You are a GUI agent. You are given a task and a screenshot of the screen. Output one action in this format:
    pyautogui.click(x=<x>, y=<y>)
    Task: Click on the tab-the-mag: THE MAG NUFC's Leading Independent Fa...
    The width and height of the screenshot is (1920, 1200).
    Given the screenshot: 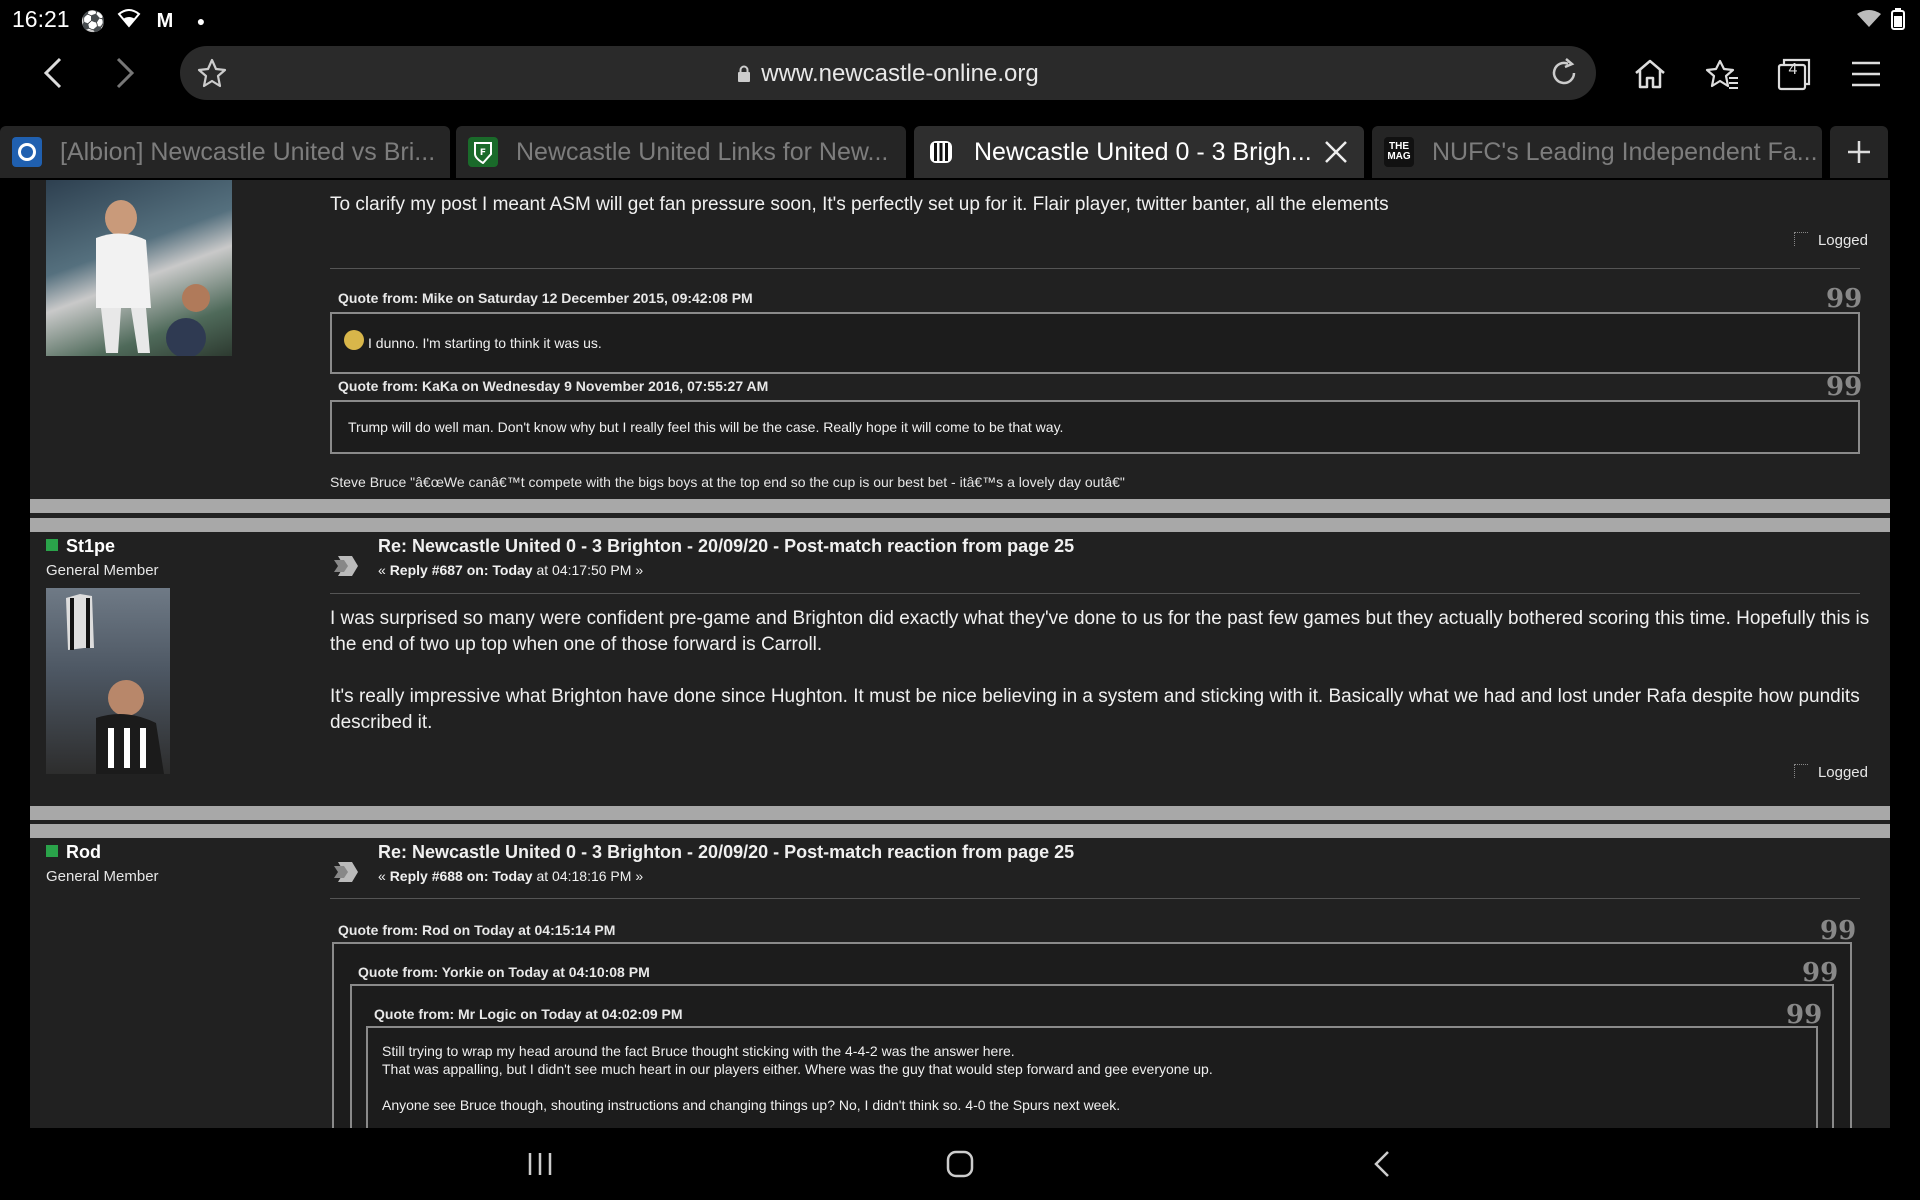 What is the action you would take?
    pyautogui.click(x=1597, y=152)
    